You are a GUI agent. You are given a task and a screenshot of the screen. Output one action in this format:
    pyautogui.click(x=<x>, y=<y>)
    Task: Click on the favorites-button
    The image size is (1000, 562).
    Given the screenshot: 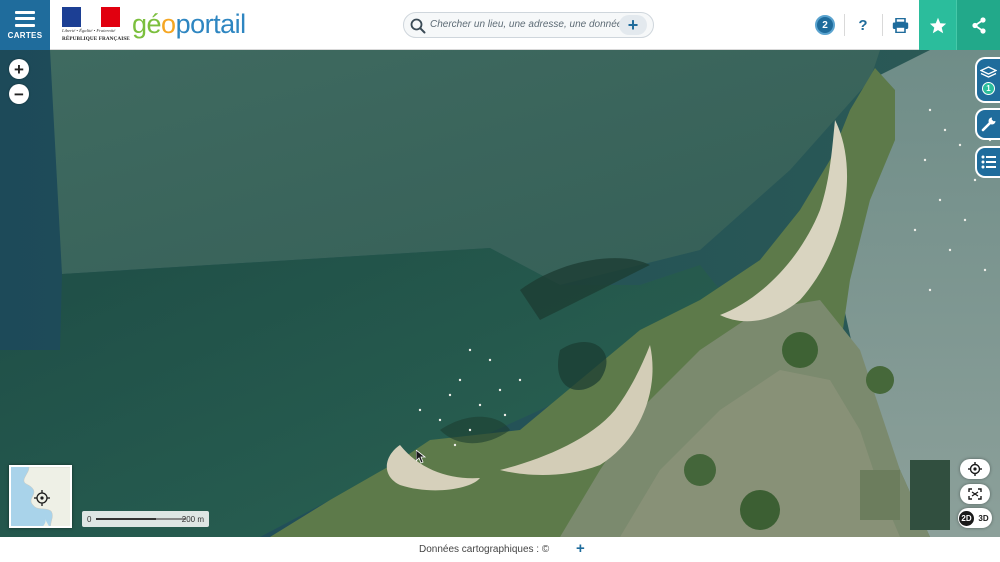 What is the action you would take?
    pyautogui.click(x=937, y=25)
    